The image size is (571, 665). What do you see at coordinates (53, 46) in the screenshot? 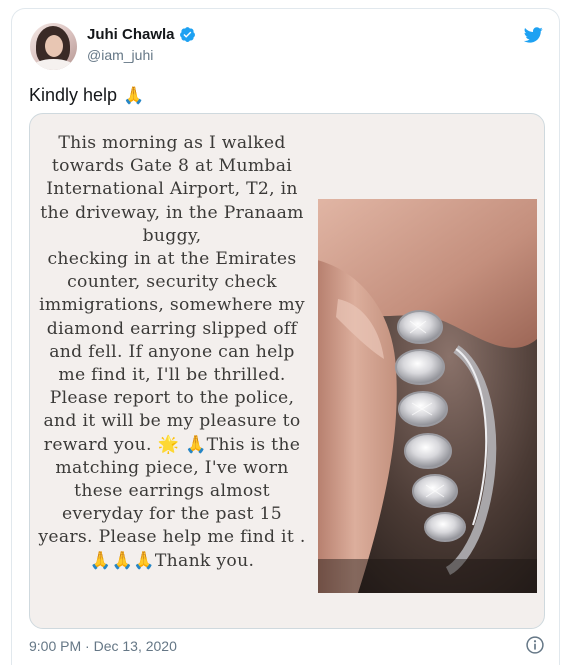
I see `avatar` at bounding box center [53, 46].